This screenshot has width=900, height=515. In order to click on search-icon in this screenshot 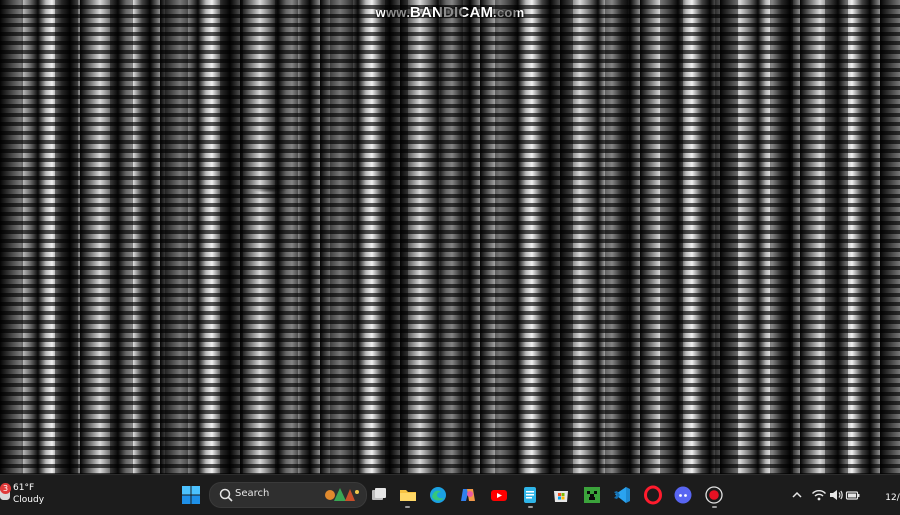, I will do `click(226, 495)`.